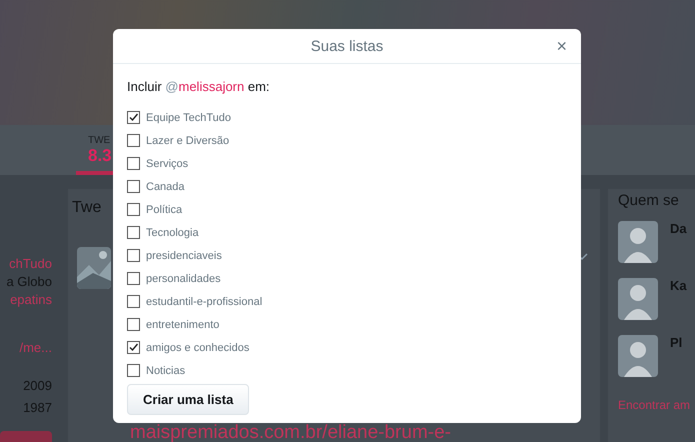 This screenshot has width=695, height=442. Describe the element at coordinates (188, 140) in the screenshot. I see `list-name: Lazer e Diversão` at that location.